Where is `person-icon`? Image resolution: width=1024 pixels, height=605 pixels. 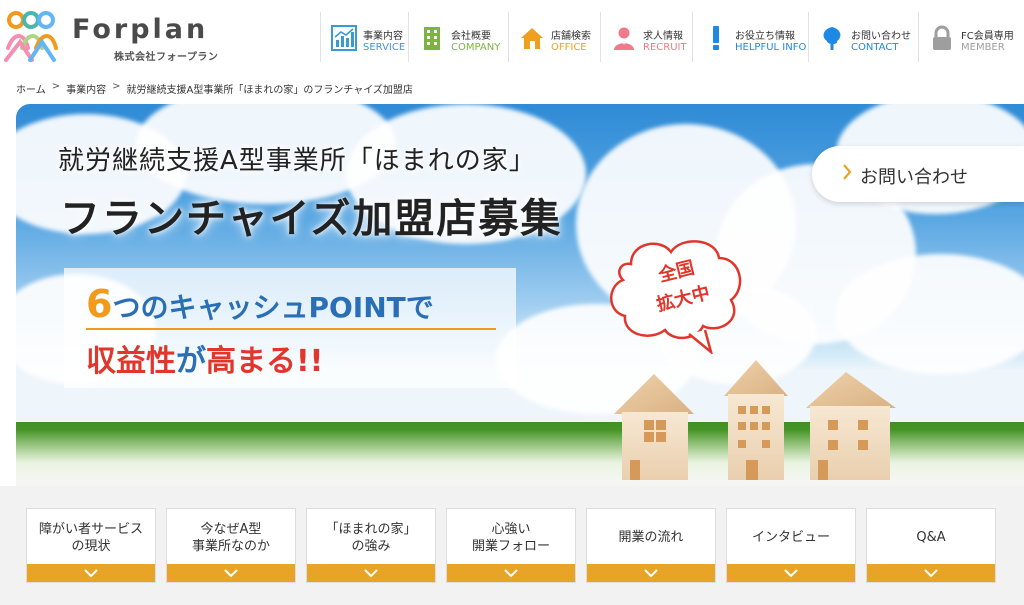 person-icon is located at coordinates (624, 38).